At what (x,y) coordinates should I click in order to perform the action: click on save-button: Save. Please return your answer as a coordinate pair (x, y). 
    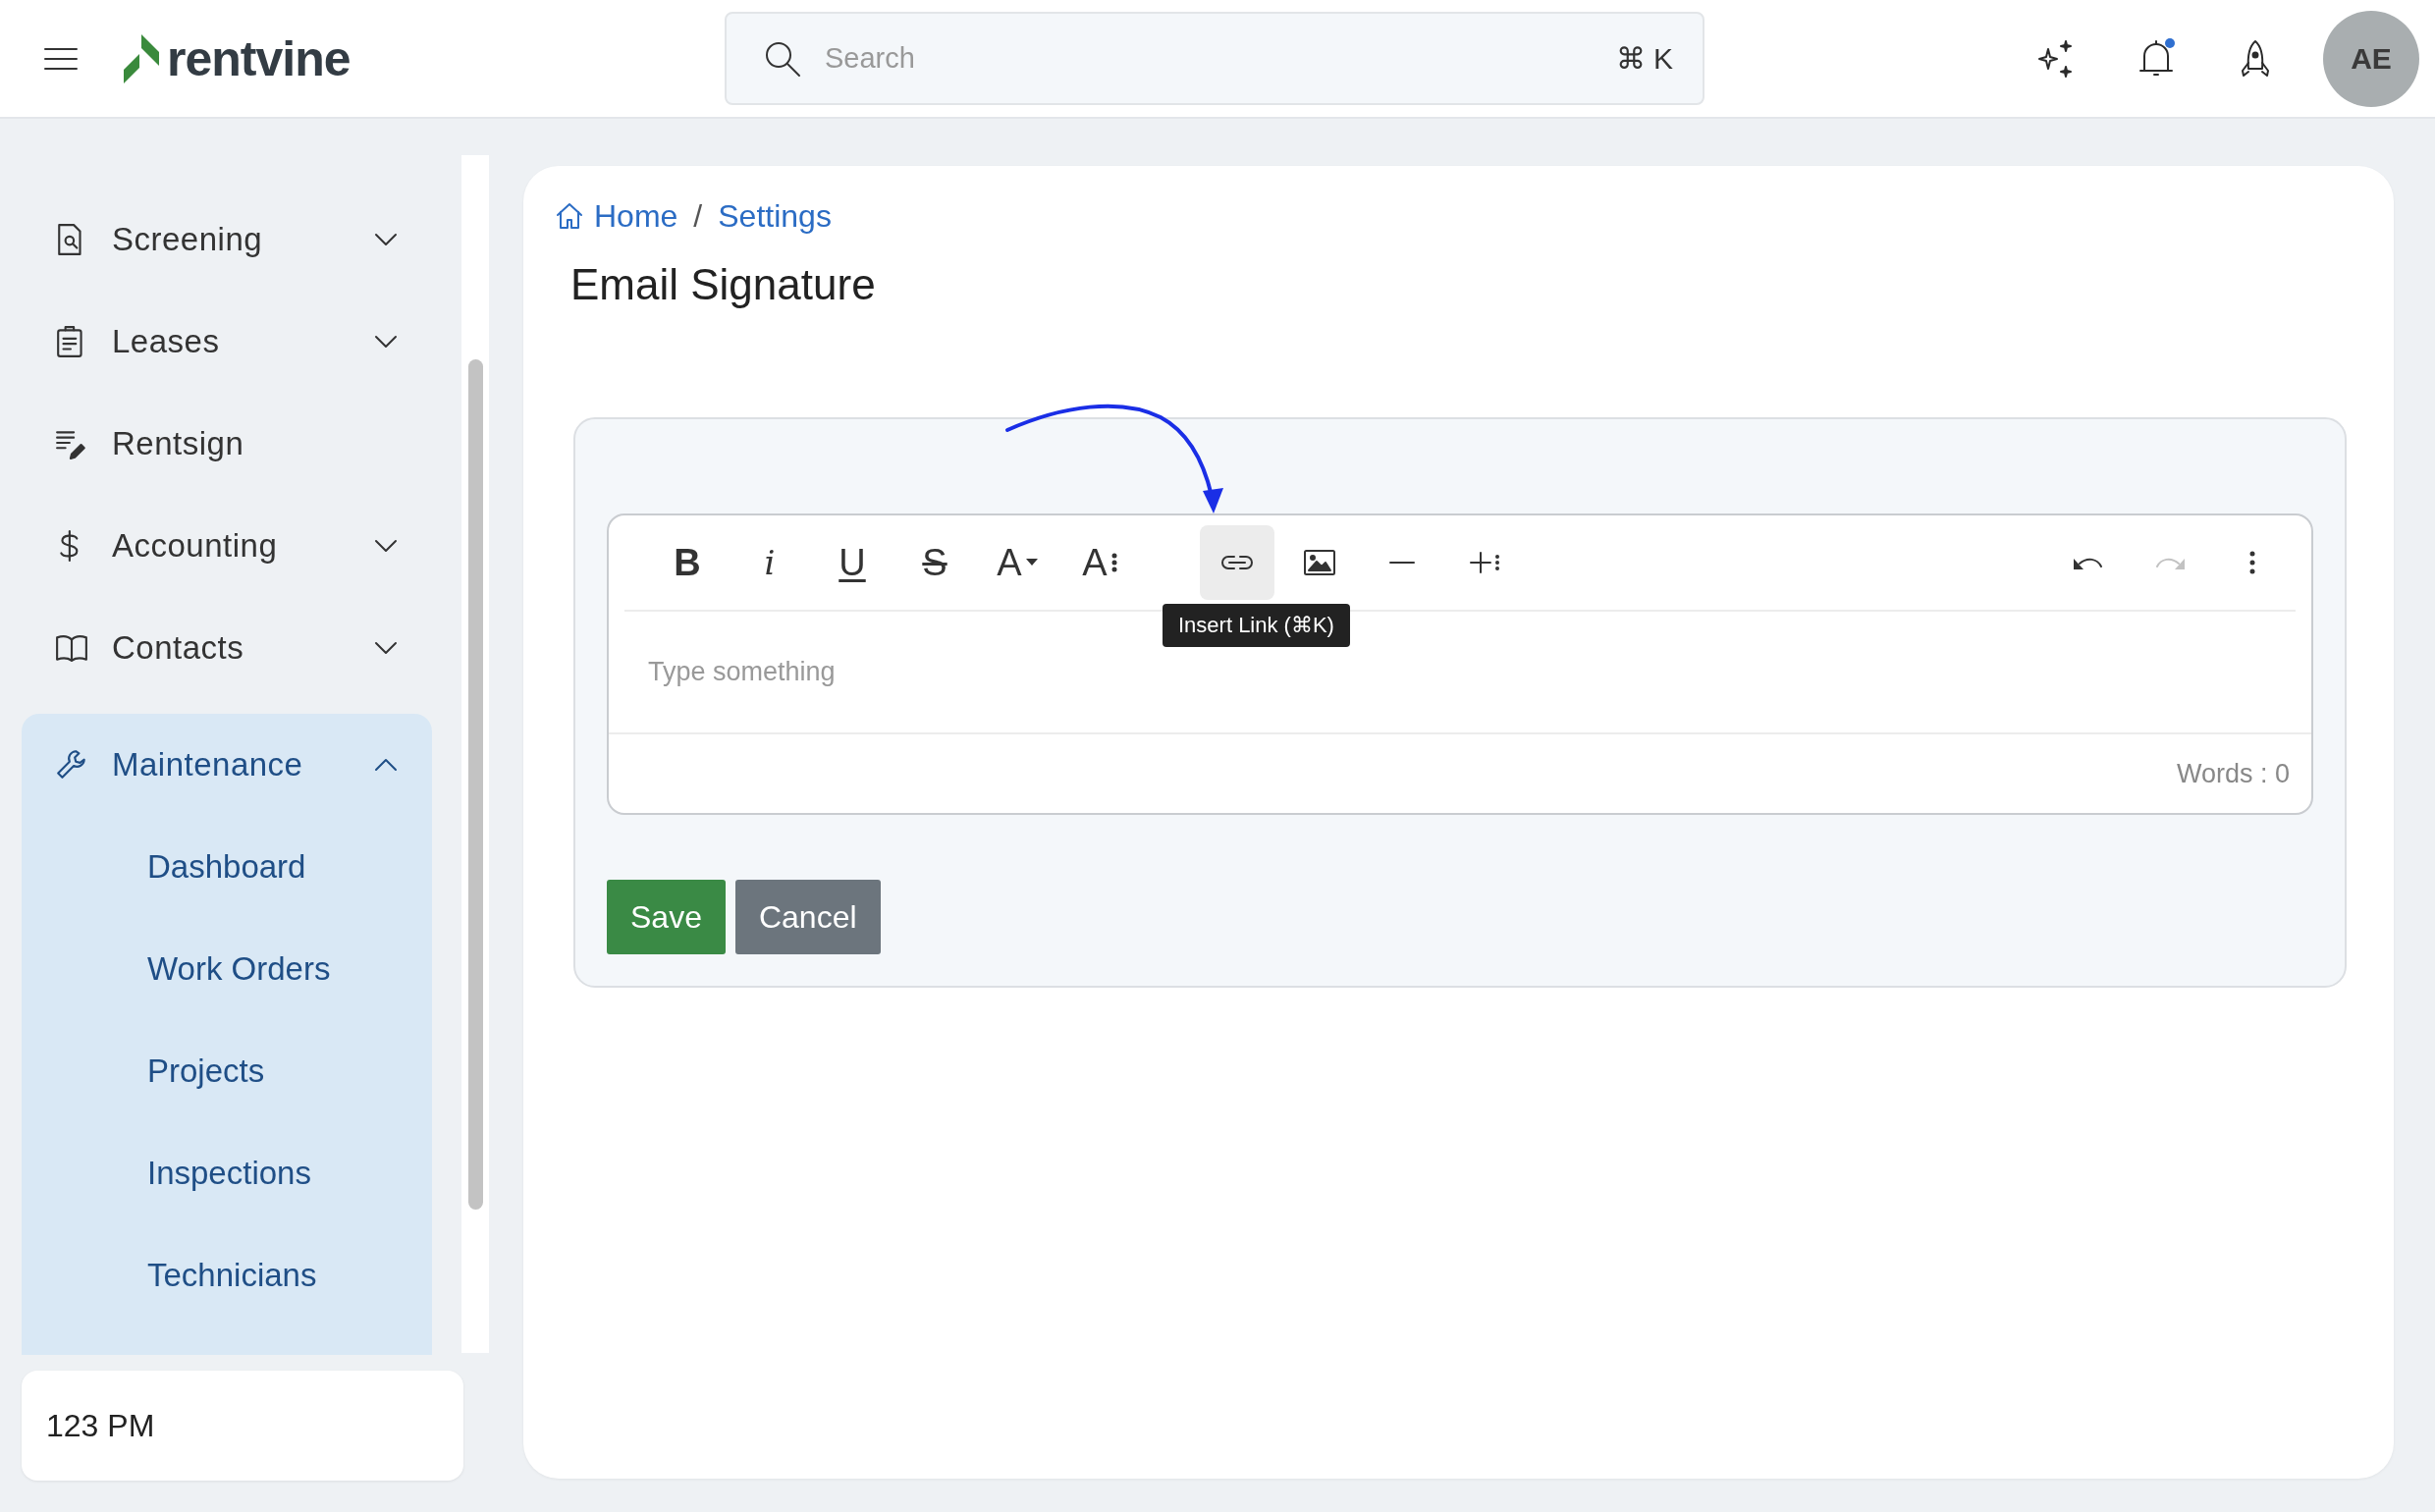
    Looking at the image, I should click on (666, 917).